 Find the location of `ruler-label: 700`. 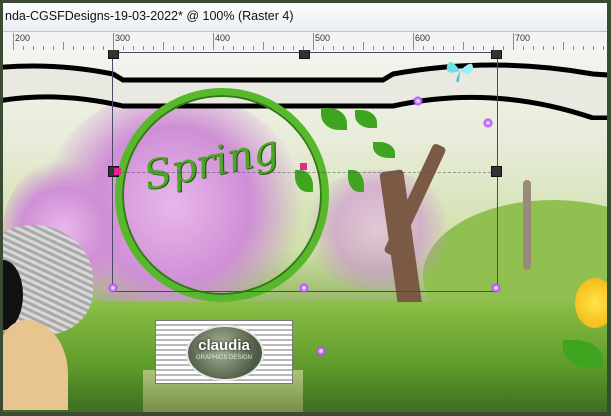

ruler-label: 700 is located at coordinates (523, 38).